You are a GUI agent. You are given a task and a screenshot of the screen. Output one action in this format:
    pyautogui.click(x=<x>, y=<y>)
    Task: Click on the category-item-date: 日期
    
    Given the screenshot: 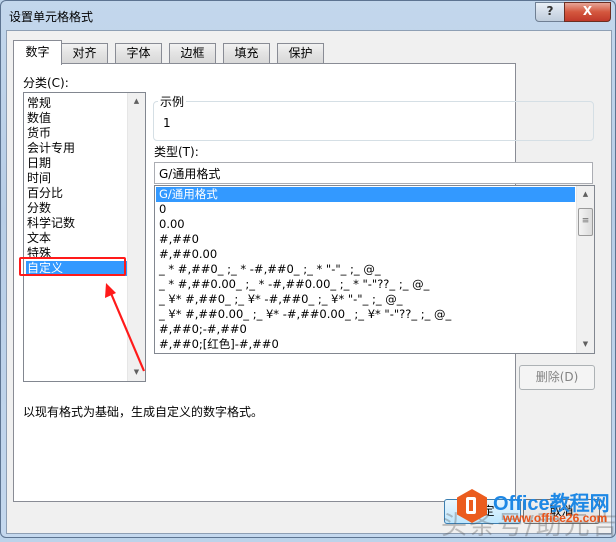 What is the action you would take?
    pyautogui.click(x=39, y=163)
    